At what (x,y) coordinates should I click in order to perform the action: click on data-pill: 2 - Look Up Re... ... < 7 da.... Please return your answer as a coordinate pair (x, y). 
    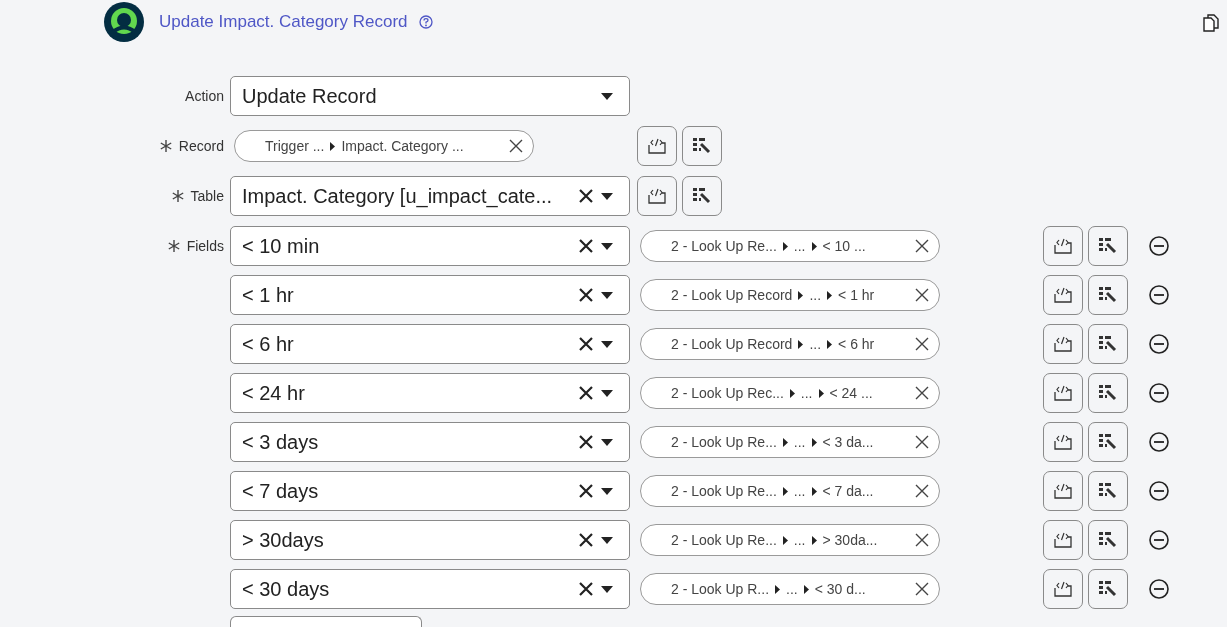
    Looking at the image, I should click on (790, 491).